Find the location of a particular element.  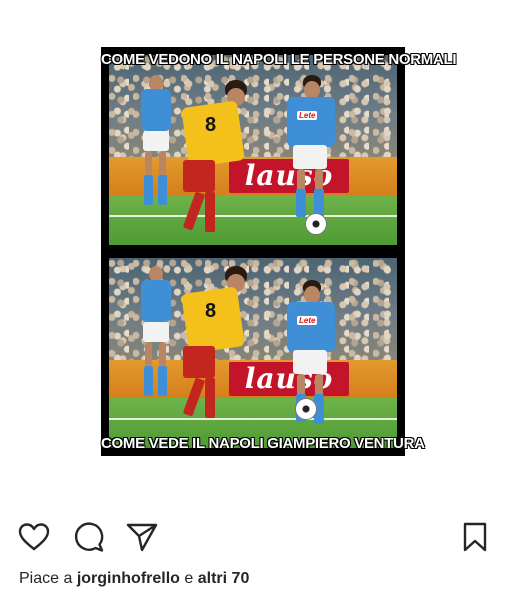

liked-by-username: jorginhofrello is located at coordinates (128, 578).